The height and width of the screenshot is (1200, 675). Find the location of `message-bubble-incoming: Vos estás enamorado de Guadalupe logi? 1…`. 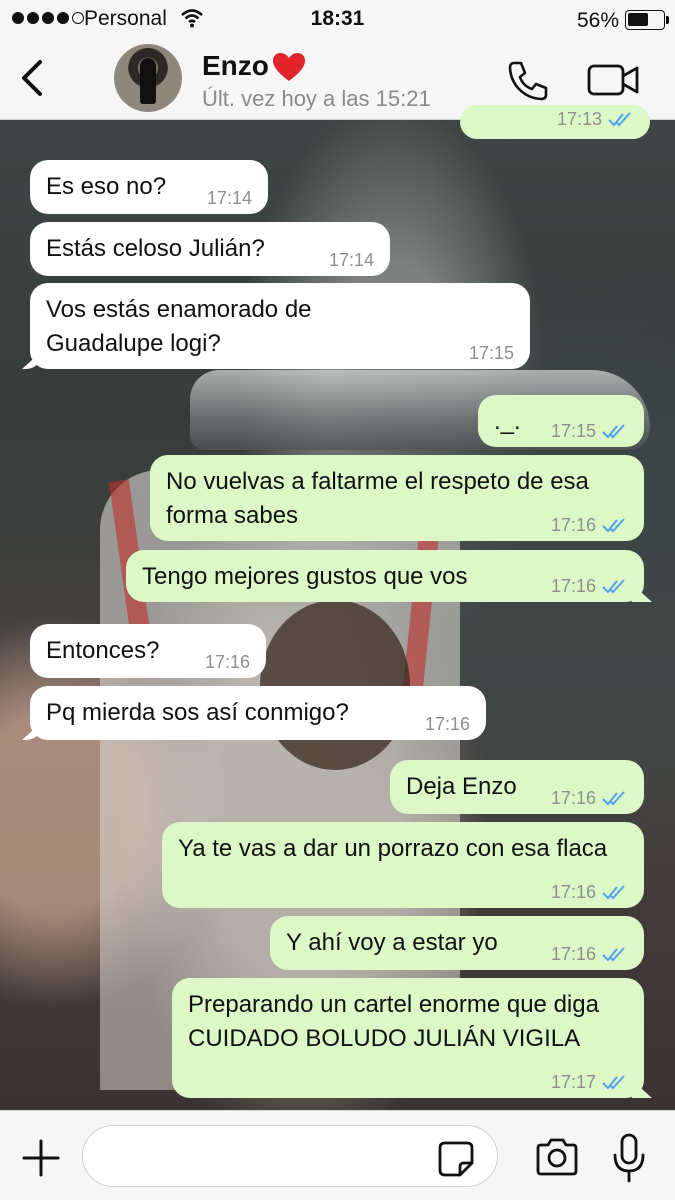

message-bubble-incoming: Vos estás enamorado de Guadalupe logi? 1… is located at coordinates (280, 326).